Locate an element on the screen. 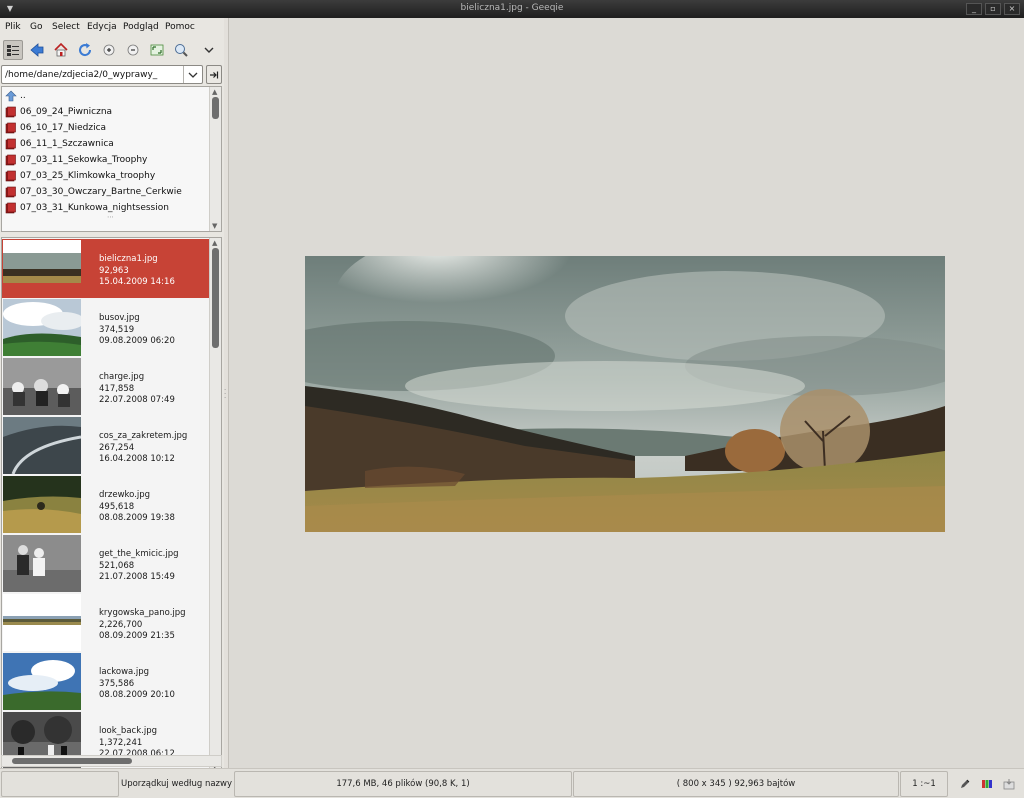 This screenshot has height=798, width=1024. file-item: lackowa.jpg 375,586 08.08.2009 20:10 is located at coordinates (105, 681).